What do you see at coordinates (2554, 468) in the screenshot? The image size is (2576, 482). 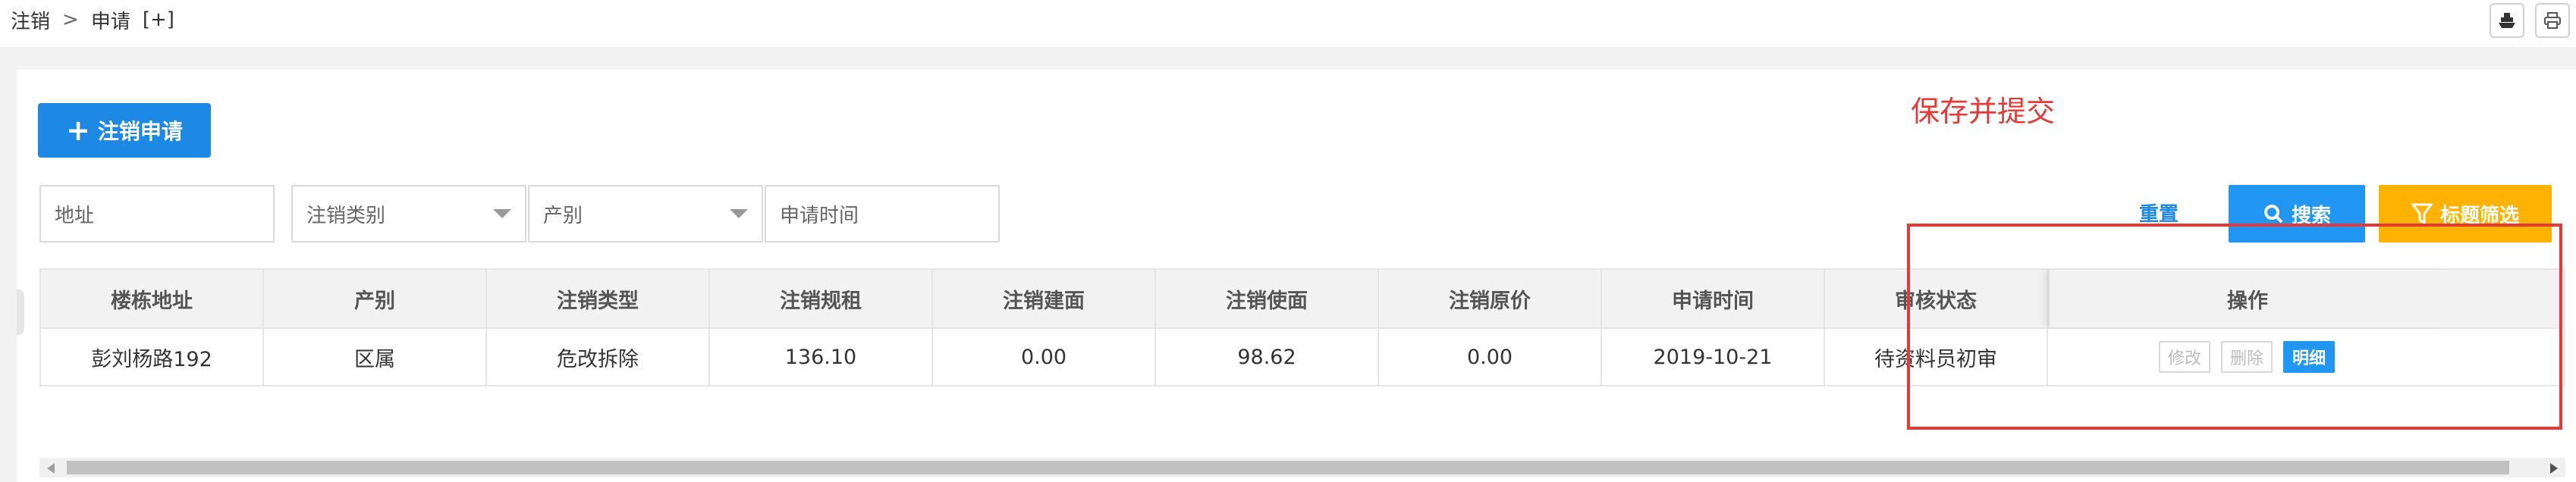 I see `scroll-right-icon` at bounding box center [2554, 468].